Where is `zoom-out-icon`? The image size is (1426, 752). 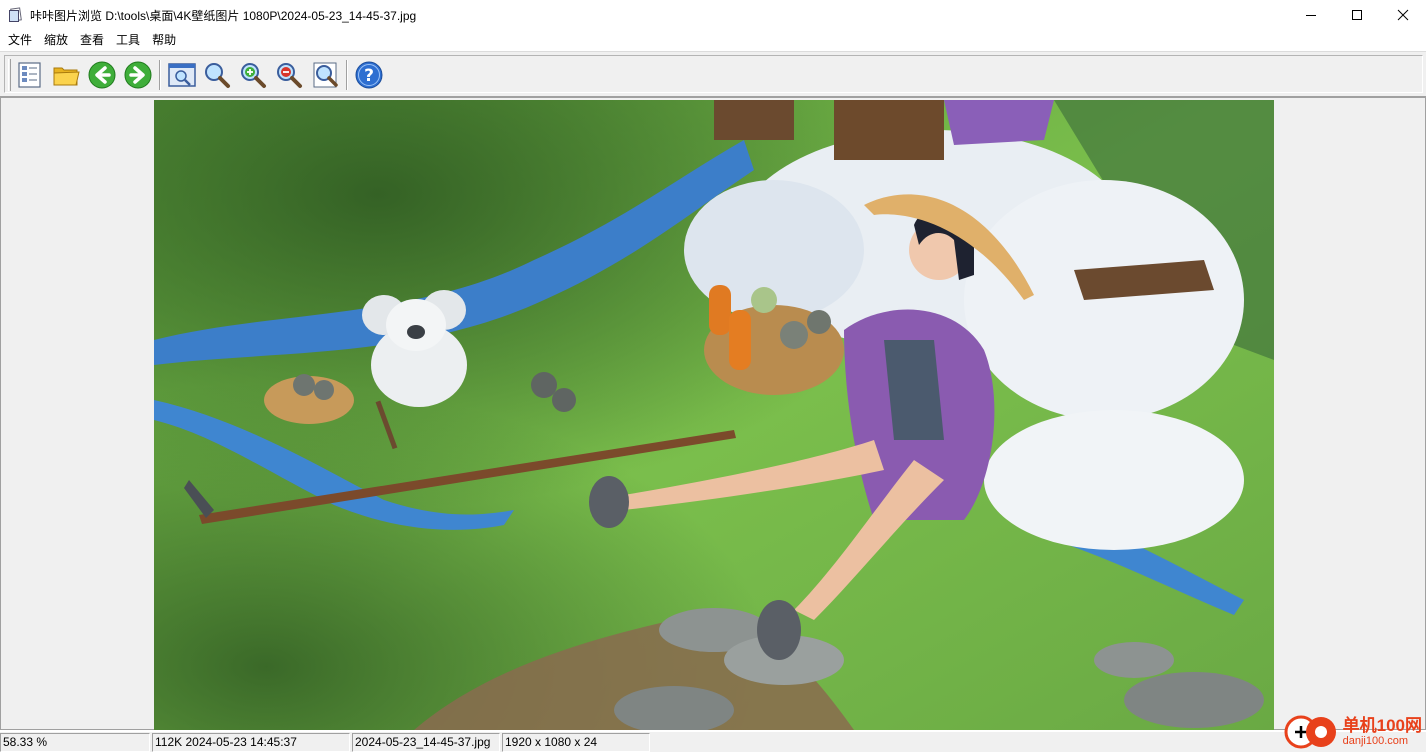 zoom-out-icon is located at coordinates (289, 75).